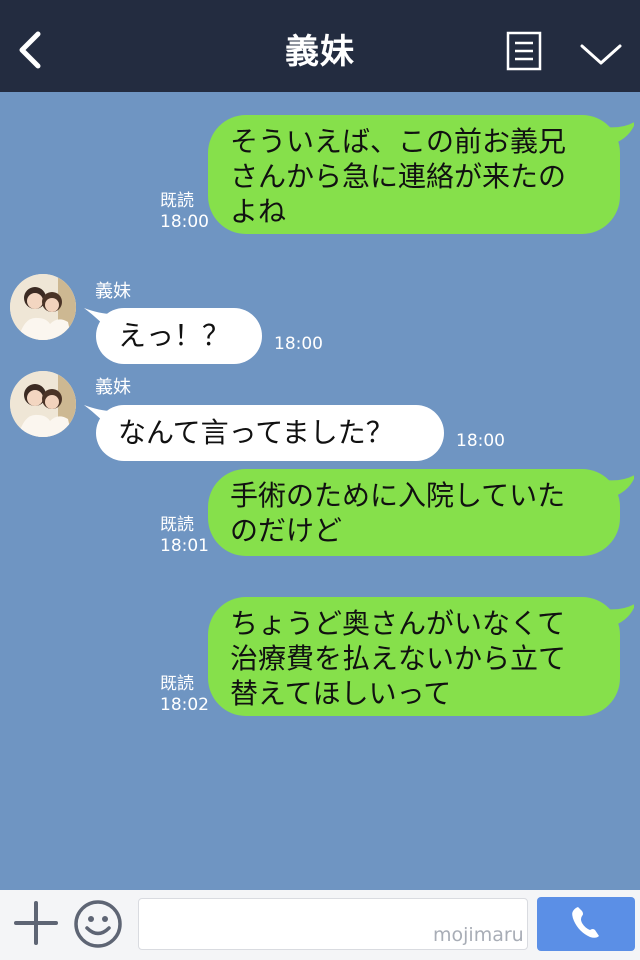 The width and height of the screenshot is (640, 960). I want to click on message-time: 18:02, so click(184, 705).